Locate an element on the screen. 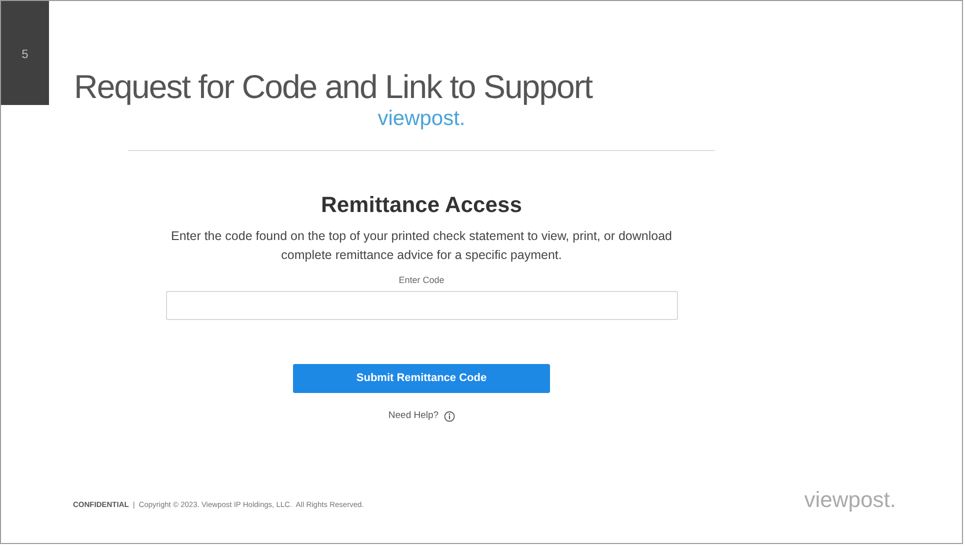  footer-logo: viewpost. is located at coordinates (850, 500).